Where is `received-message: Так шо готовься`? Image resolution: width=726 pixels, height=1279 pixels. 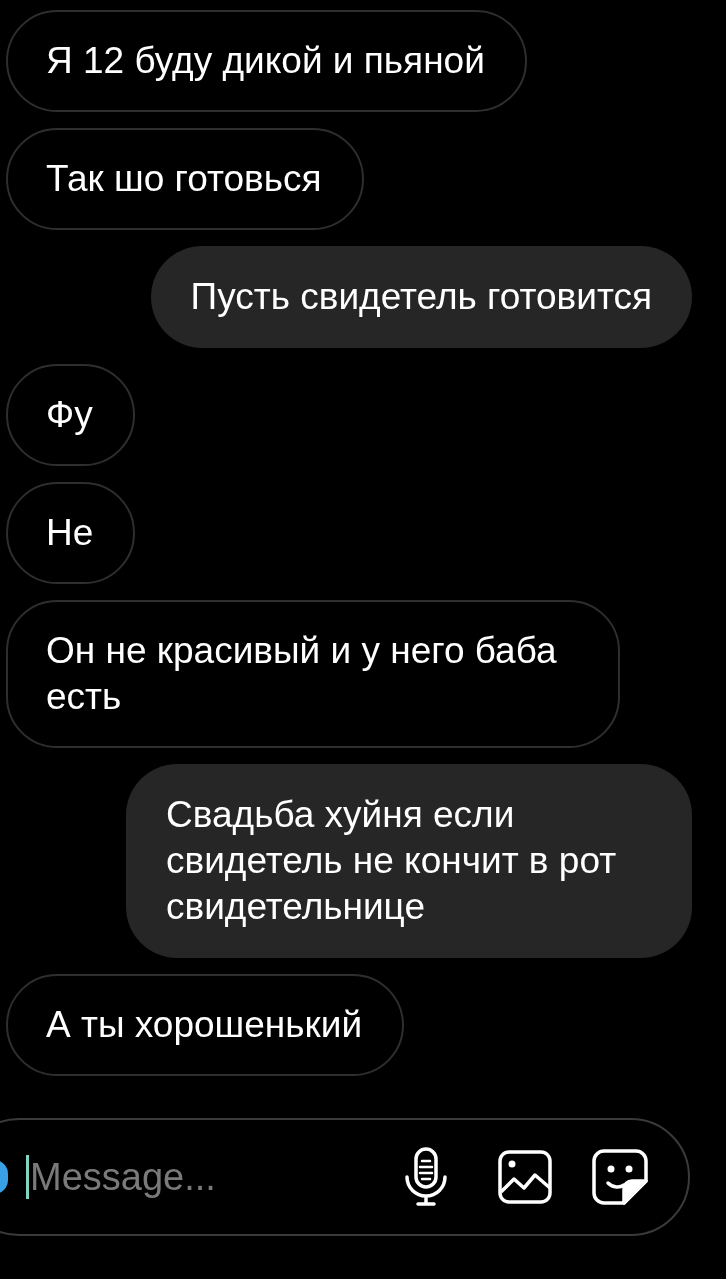 received-message: Так шо готовься is located at coordinates (185, 179).